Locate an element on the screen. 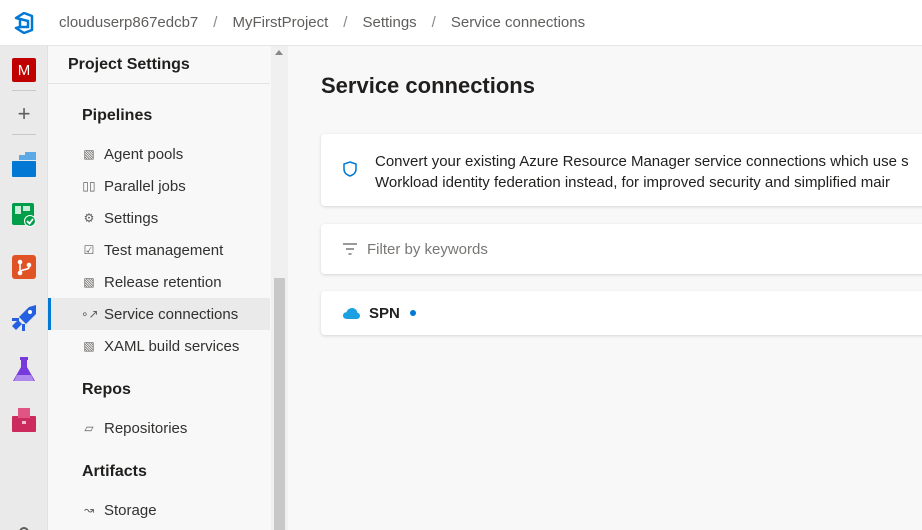  sidebar-item-label: Agent pools is located at coordinates (144, 154).